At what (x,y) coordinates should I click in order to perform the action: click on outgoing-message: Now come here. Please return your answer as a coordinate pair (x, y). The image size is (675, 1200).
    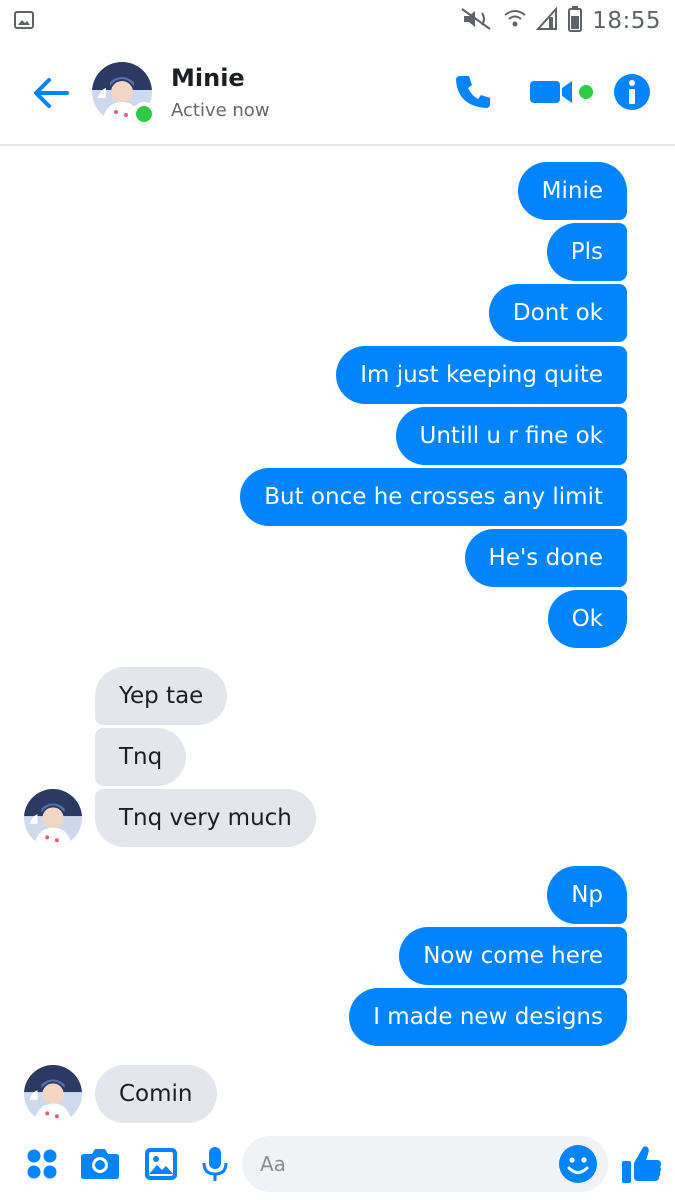
    Looking at the image, I should click on (513, 956).